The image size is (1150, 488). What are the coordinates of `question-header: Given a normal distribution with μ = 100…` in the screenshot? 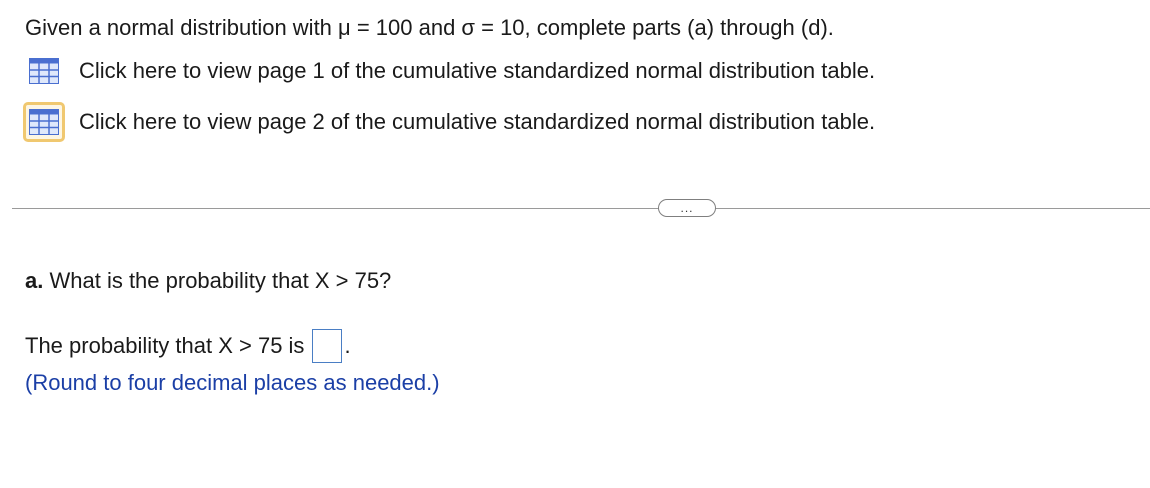 It's located at (429, 27).